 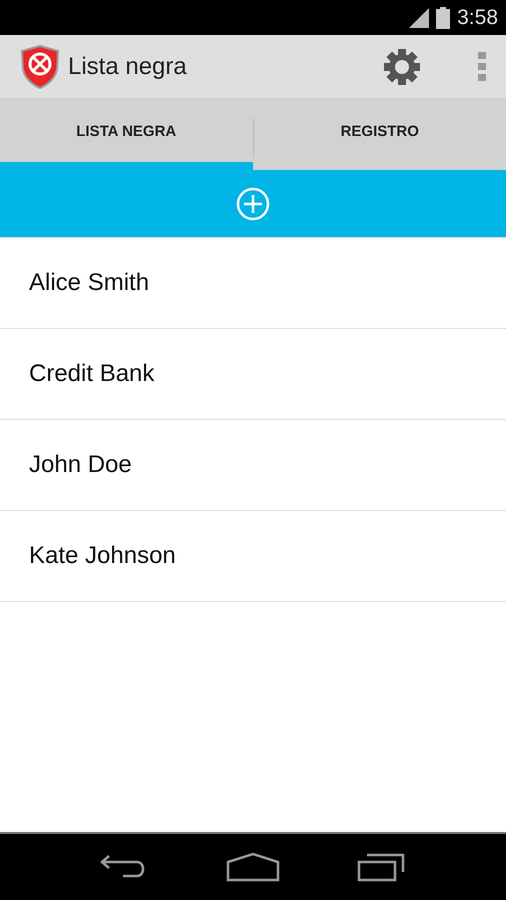 I want to click on contact-name: Credit Bank, so click(x=91, y=374).